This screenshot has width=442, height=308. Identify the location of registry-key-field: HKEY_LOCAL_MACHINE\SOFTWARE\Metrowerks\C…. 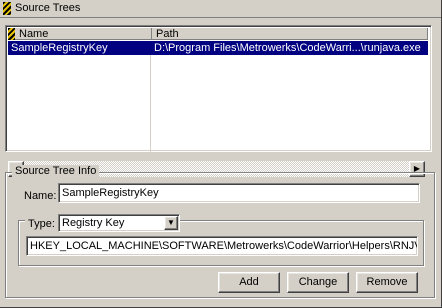
(222, 246).